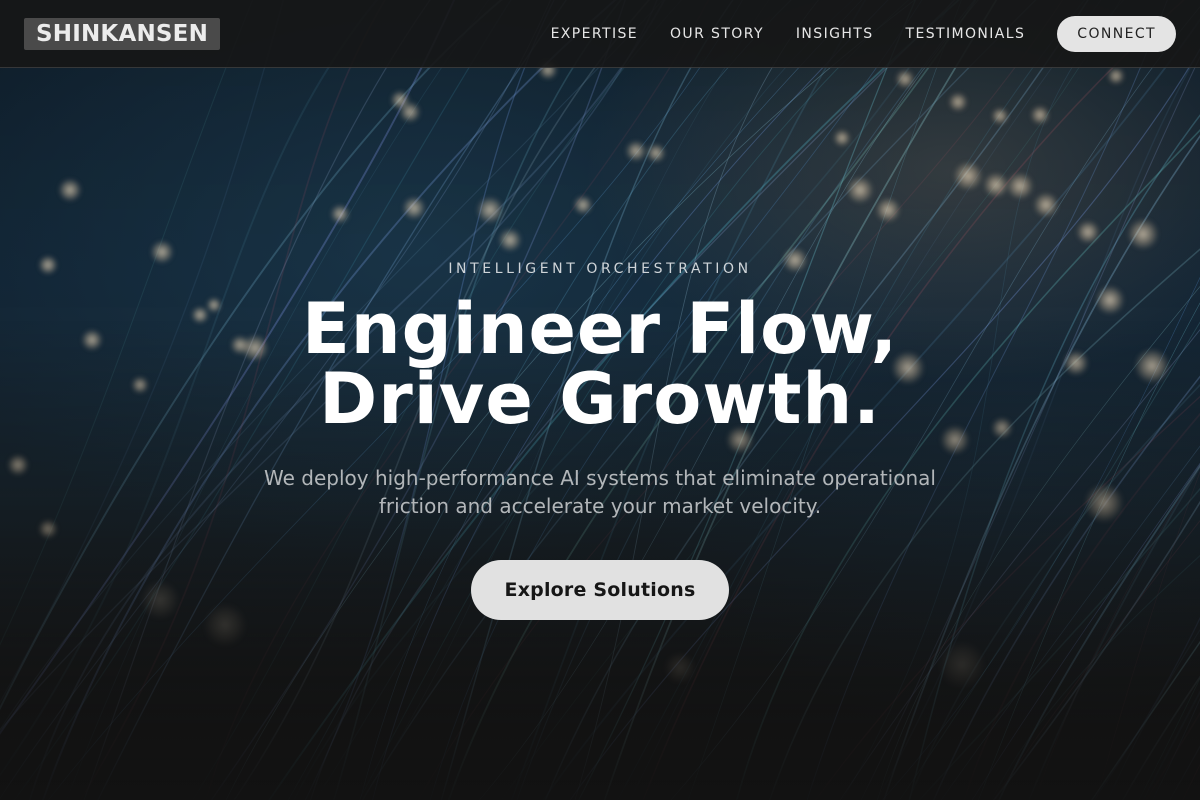 This screenshot has width=1200, height=800. I want to click on hero-headline-line-1: Engineer Flow,, so click(600, 329).